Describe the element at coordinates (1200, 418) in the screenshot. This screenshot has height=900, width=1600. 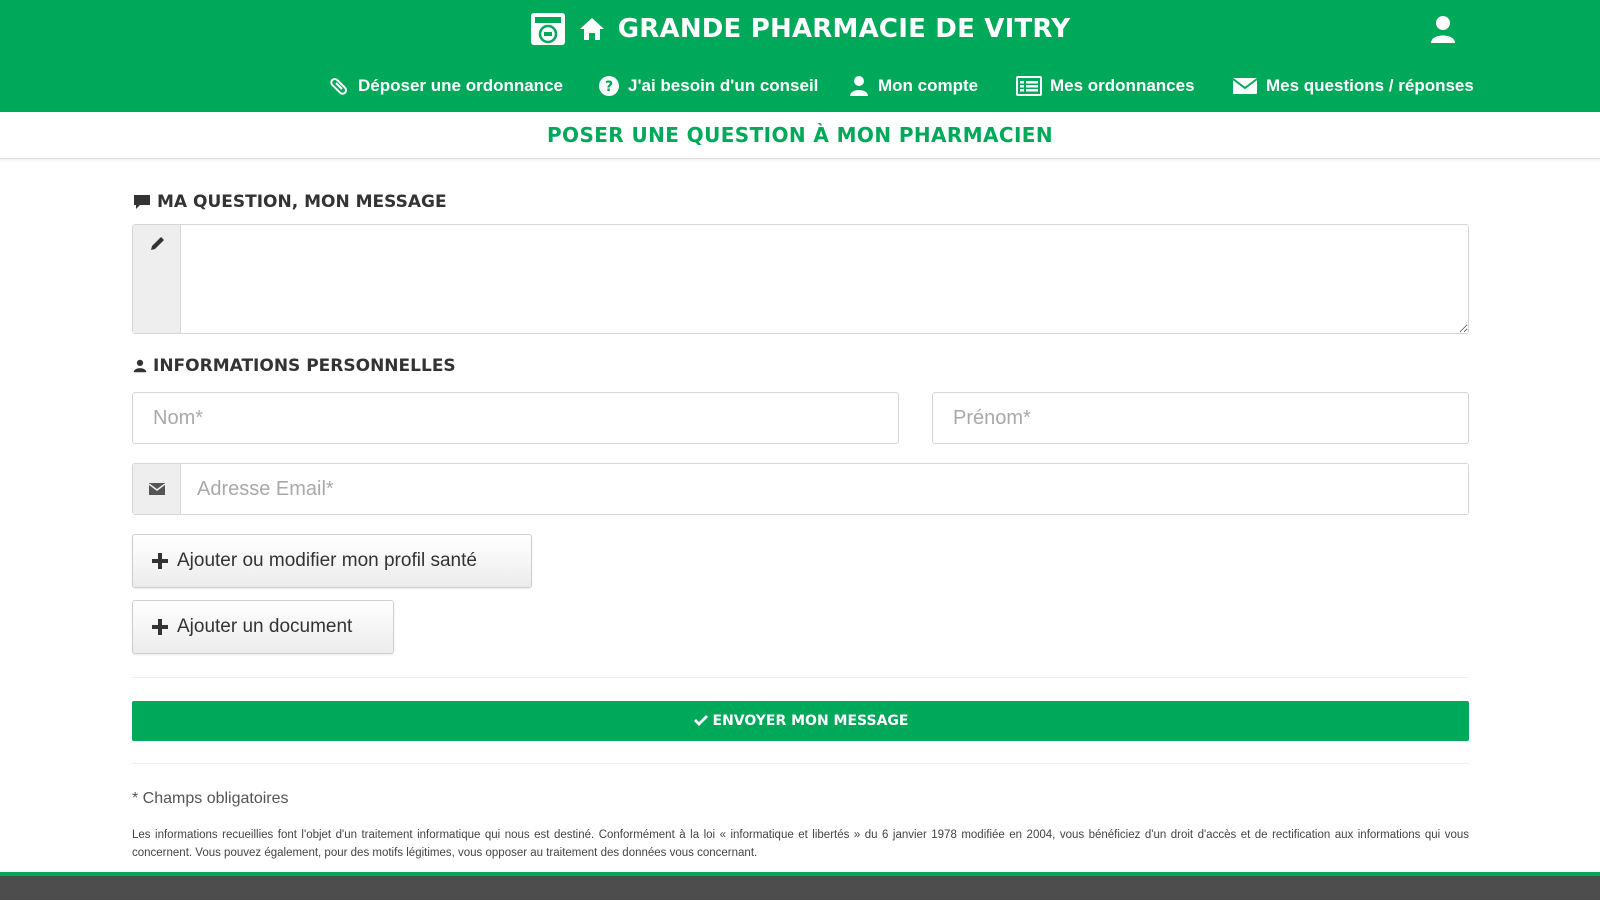
I see `prenom-input` at that location.